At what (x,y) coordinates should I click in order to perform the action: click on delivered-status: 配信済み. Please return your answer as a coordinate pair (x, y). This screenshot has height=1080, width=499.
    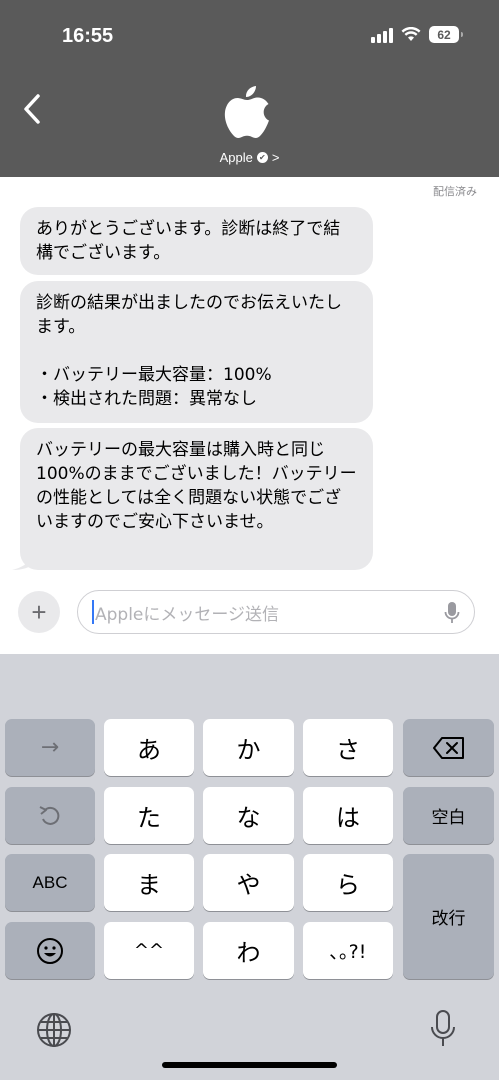
    Looking at the image, I should click on (455, 191).